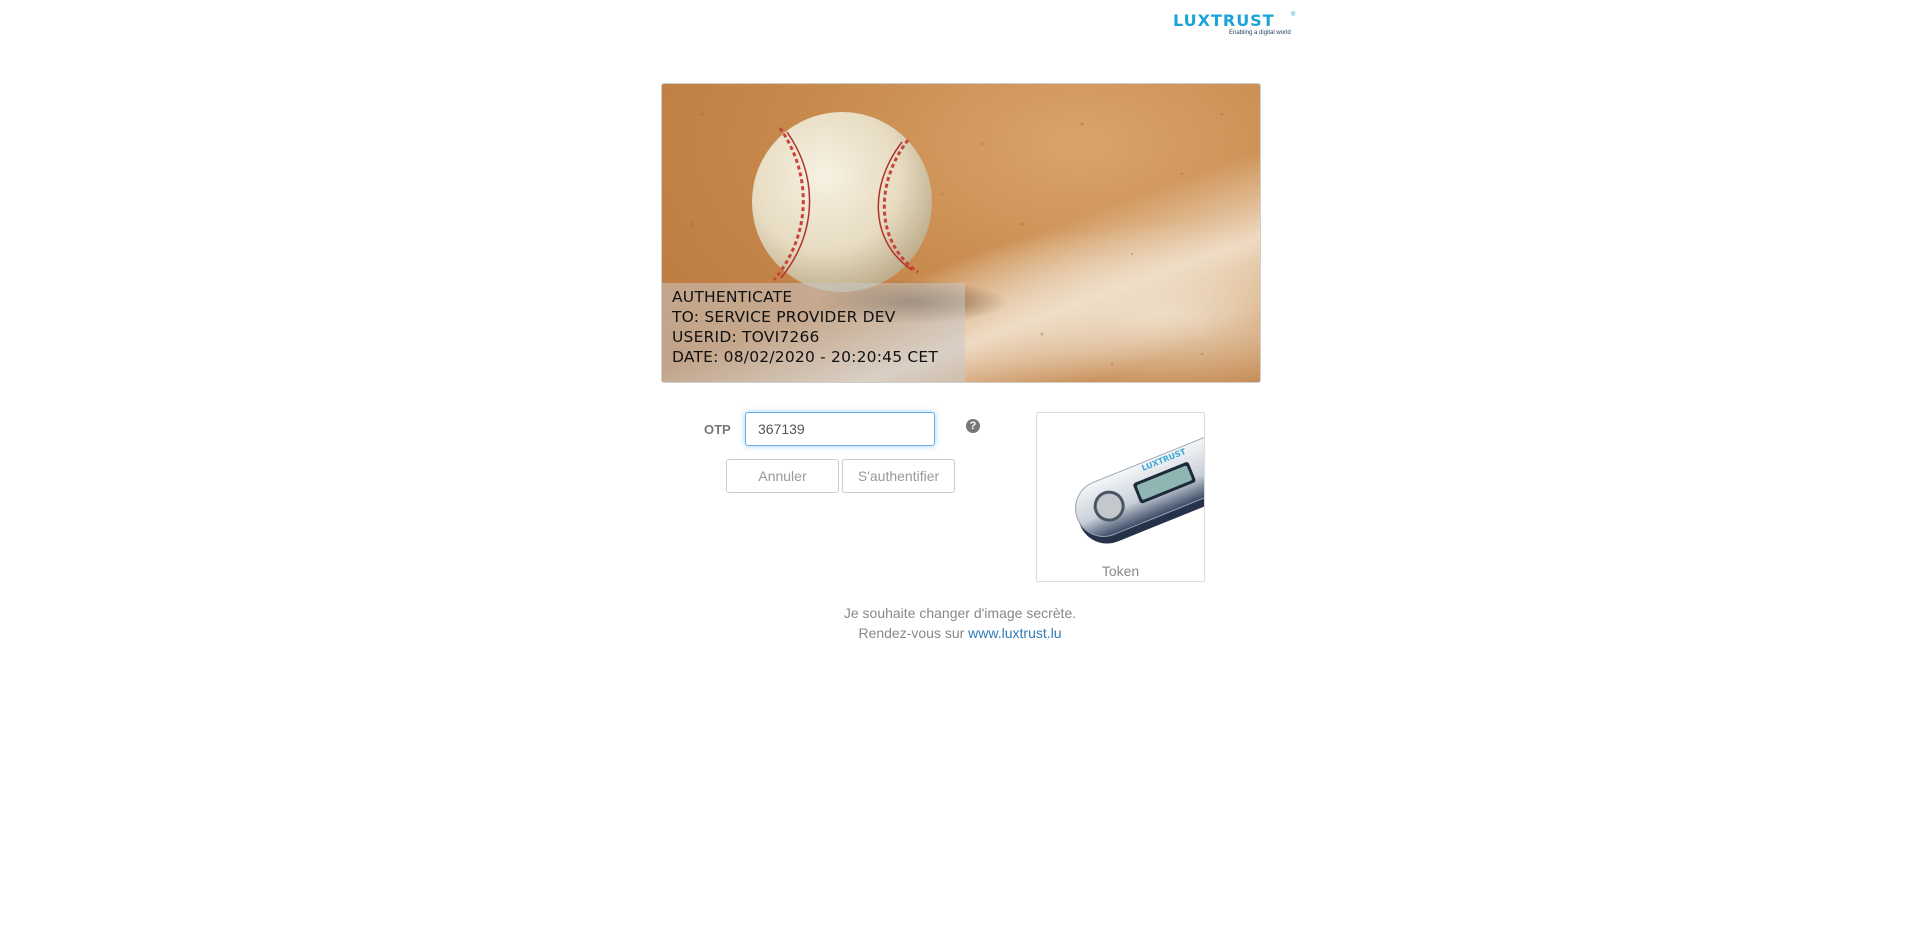 This screenshot has height=925, width=1920. Describe the element at coordinates (840, 429) in the screenshot. I see `otp-input` at that location.